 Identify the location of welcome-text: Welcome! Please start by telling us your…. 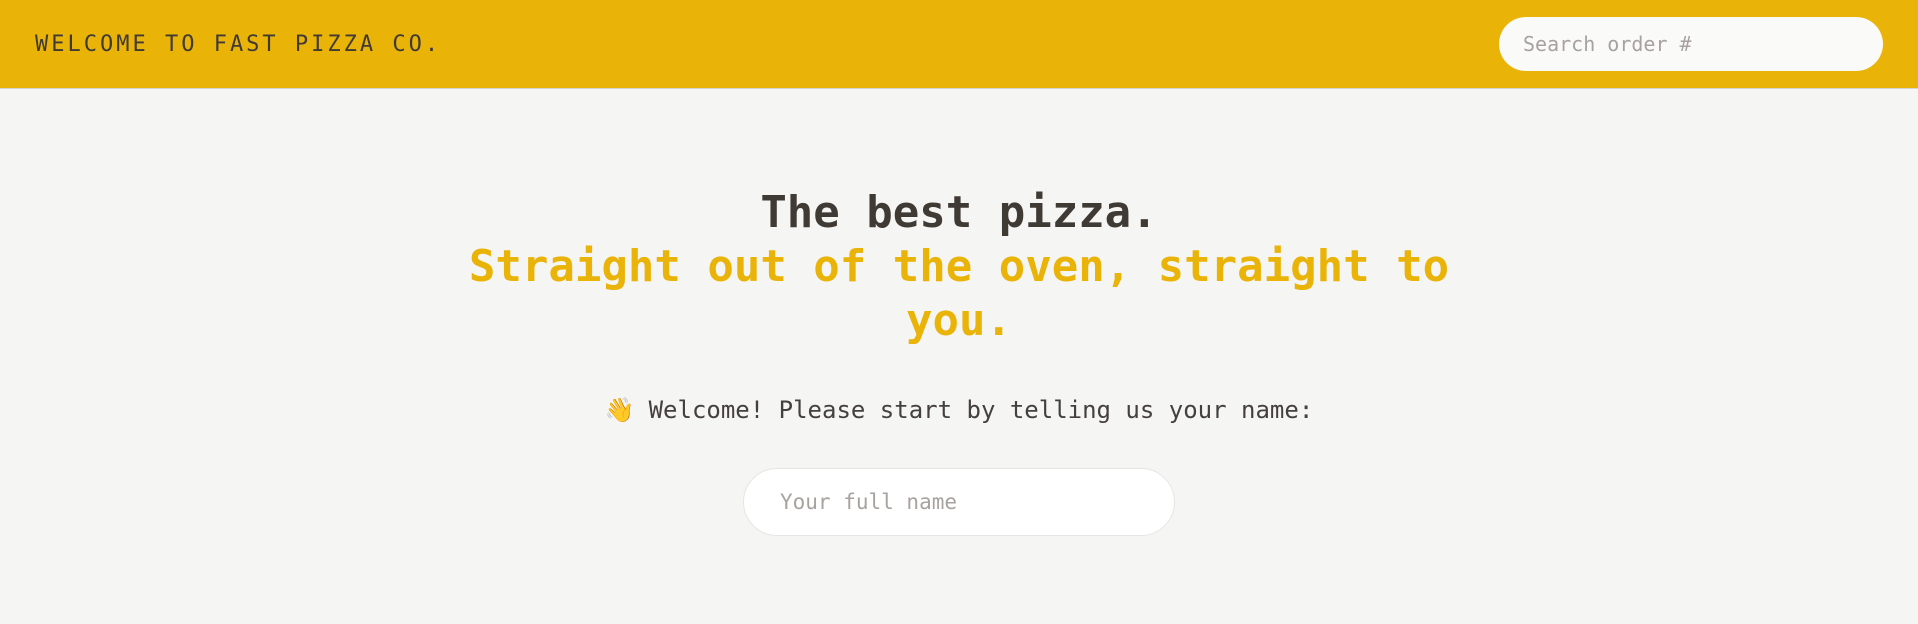
(981, 410).